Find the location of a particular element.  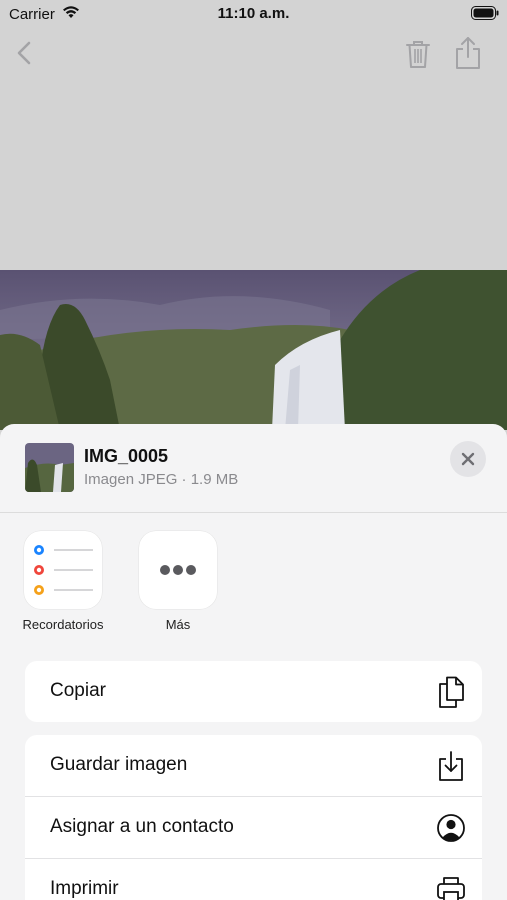

close-icon is located at coordinates (468, 459).